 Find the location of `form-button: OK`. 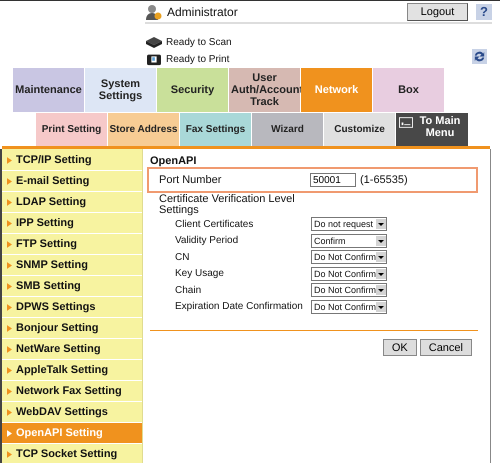

form-button: OK is located at coordinates (399, 347).